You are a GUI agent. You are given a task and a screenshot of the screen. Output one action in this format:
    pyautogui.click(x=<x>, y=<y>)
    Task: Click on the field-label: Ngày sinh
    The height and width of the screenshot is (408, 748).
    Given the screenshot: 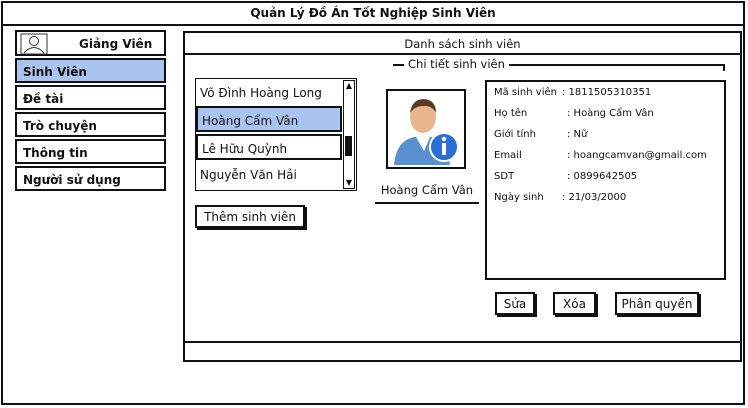 What is the action you would take?
    pyautogui.click(x=519, y=197)
    